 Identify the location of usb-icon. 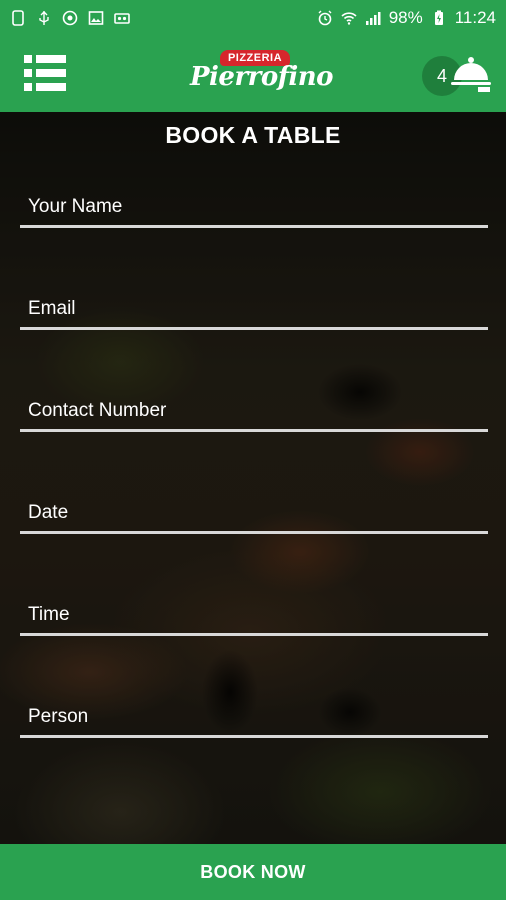
(44, 18).